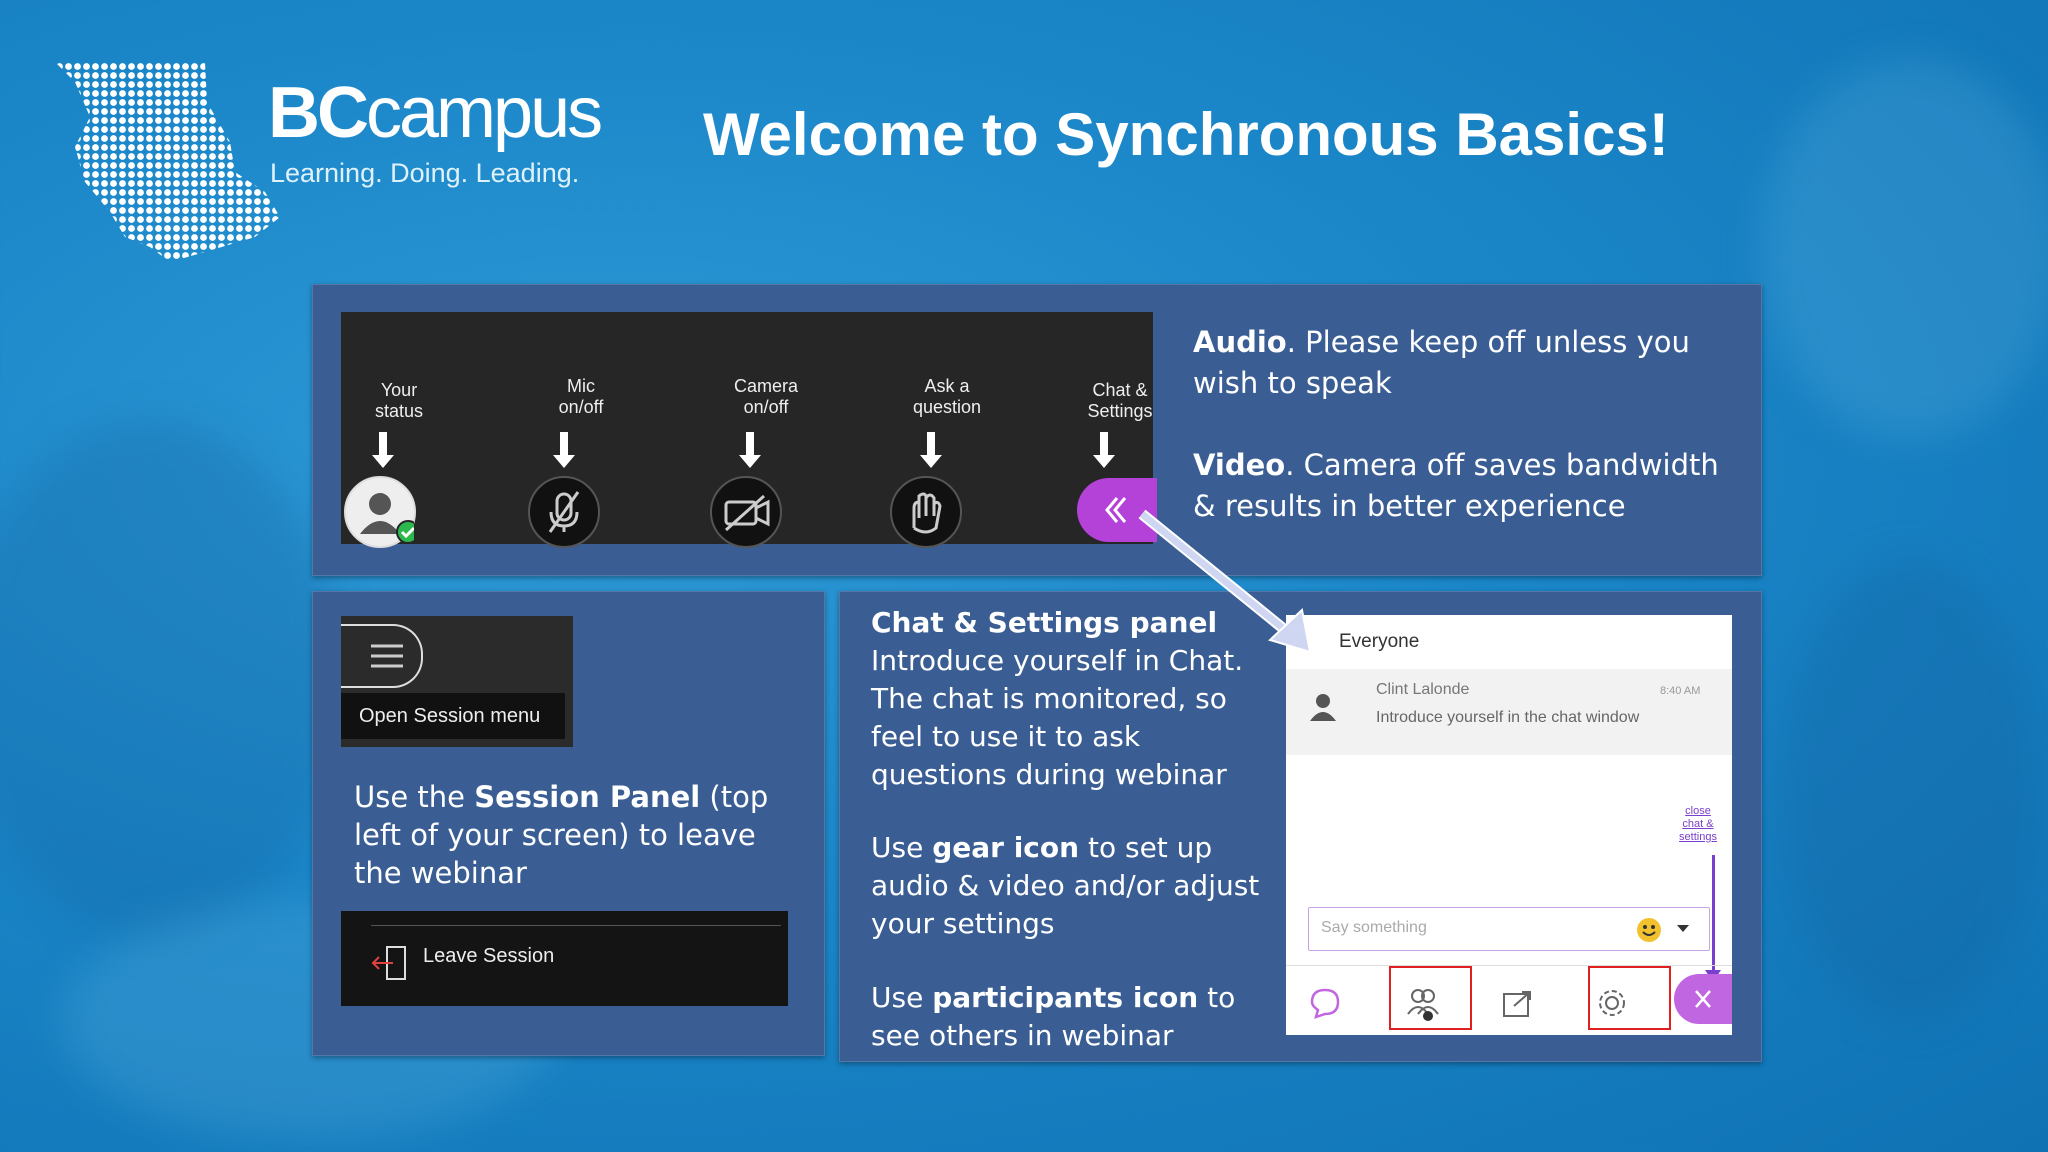  I want to click on participants-highlight, so click(1430, 998).